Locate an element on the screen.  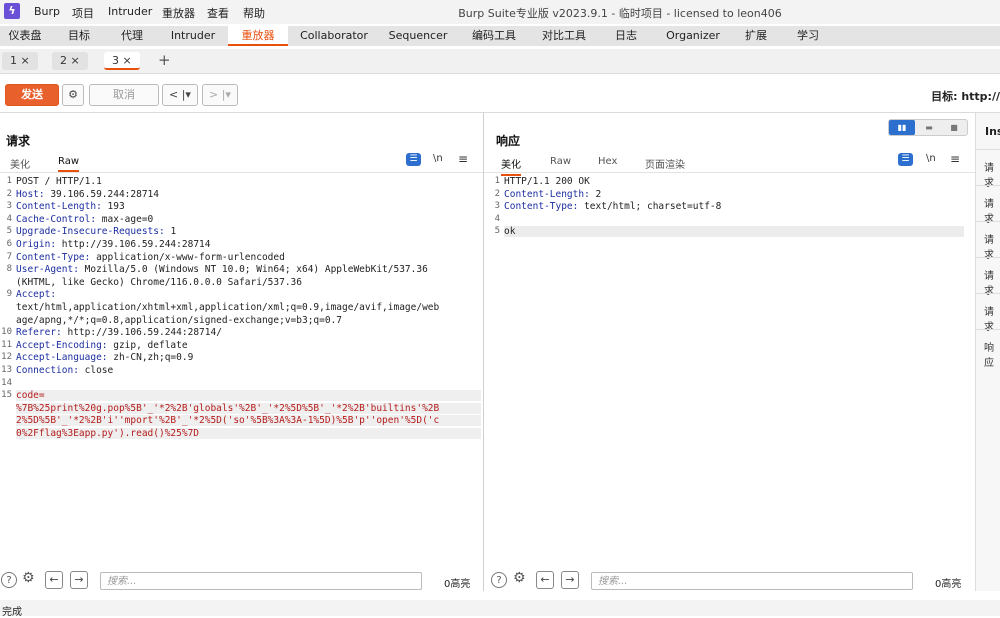
tab-intruder: Intruder is located at coordinates (193, 36).